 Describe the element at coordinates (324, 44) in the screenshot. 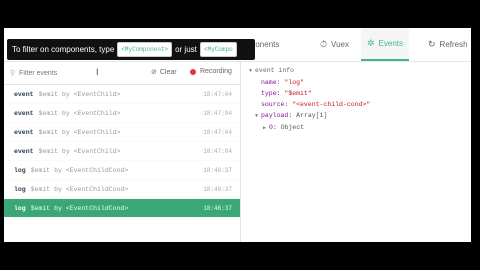

I see `vuex-icon: ⏱` at that location.